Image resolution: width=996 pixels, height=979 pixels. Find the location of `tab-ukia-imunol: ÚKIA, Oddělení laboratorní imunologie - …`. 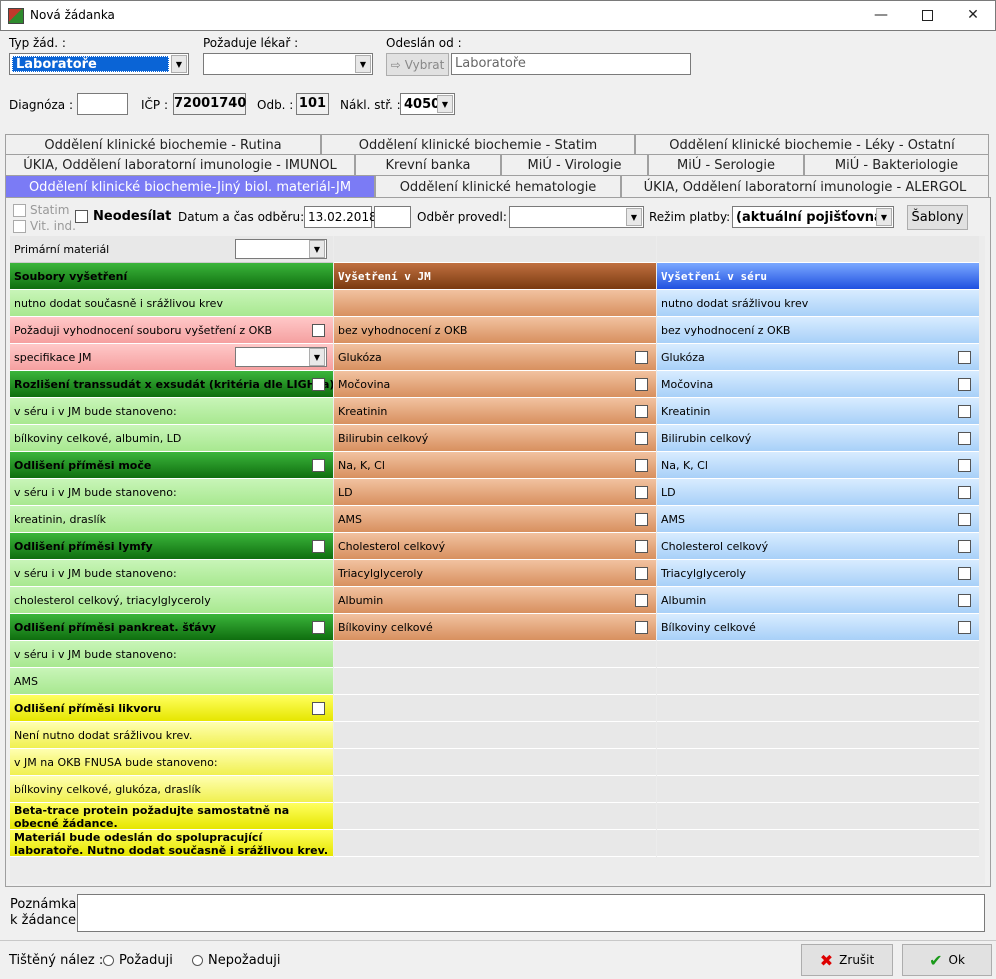

tab-ukia-imunol: ÚKIA, Oddělení laboratorní imunologie - … is located at coordinates (180, 164).